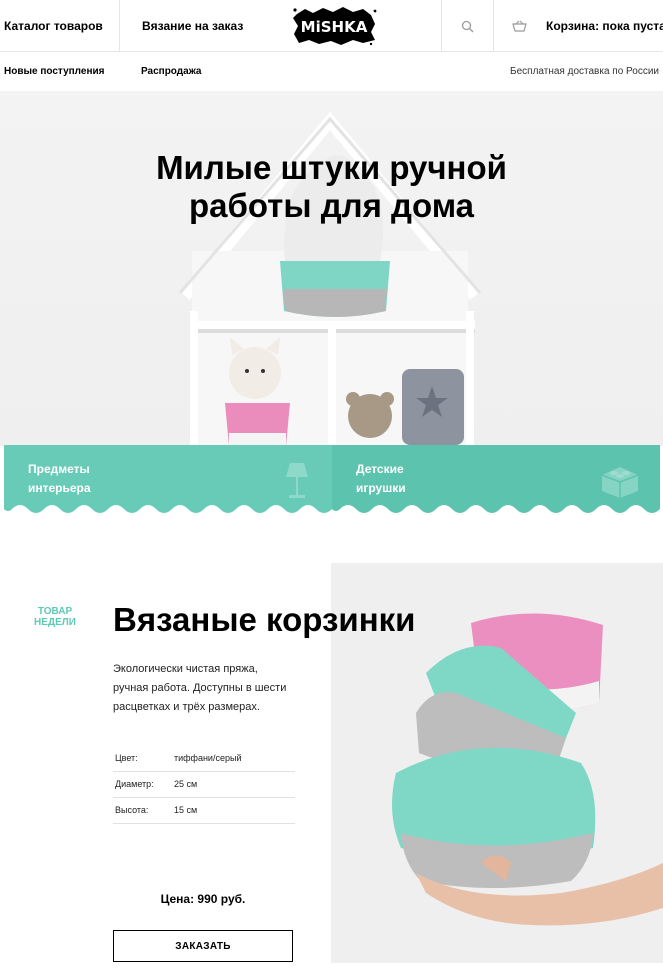 The height and width of the screenshot is (975, 663). What do you see at coordinates (134, 784) in the screenshot?
I see `spec-key: Диаметр:` at bounding box center [134, 784].